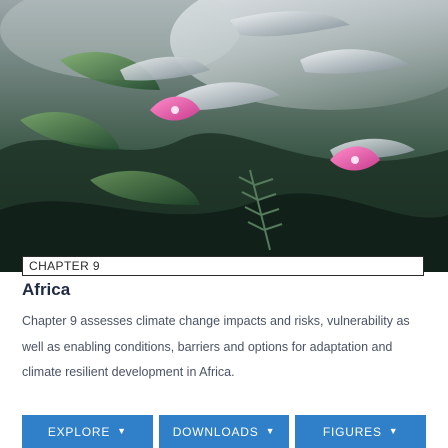 This screenshot has width=448, height=448. I want to click on chapter-actions: EXPLORE ▼ DOWNLOADS ▼ FIGURES ▼, so click(224, 431).